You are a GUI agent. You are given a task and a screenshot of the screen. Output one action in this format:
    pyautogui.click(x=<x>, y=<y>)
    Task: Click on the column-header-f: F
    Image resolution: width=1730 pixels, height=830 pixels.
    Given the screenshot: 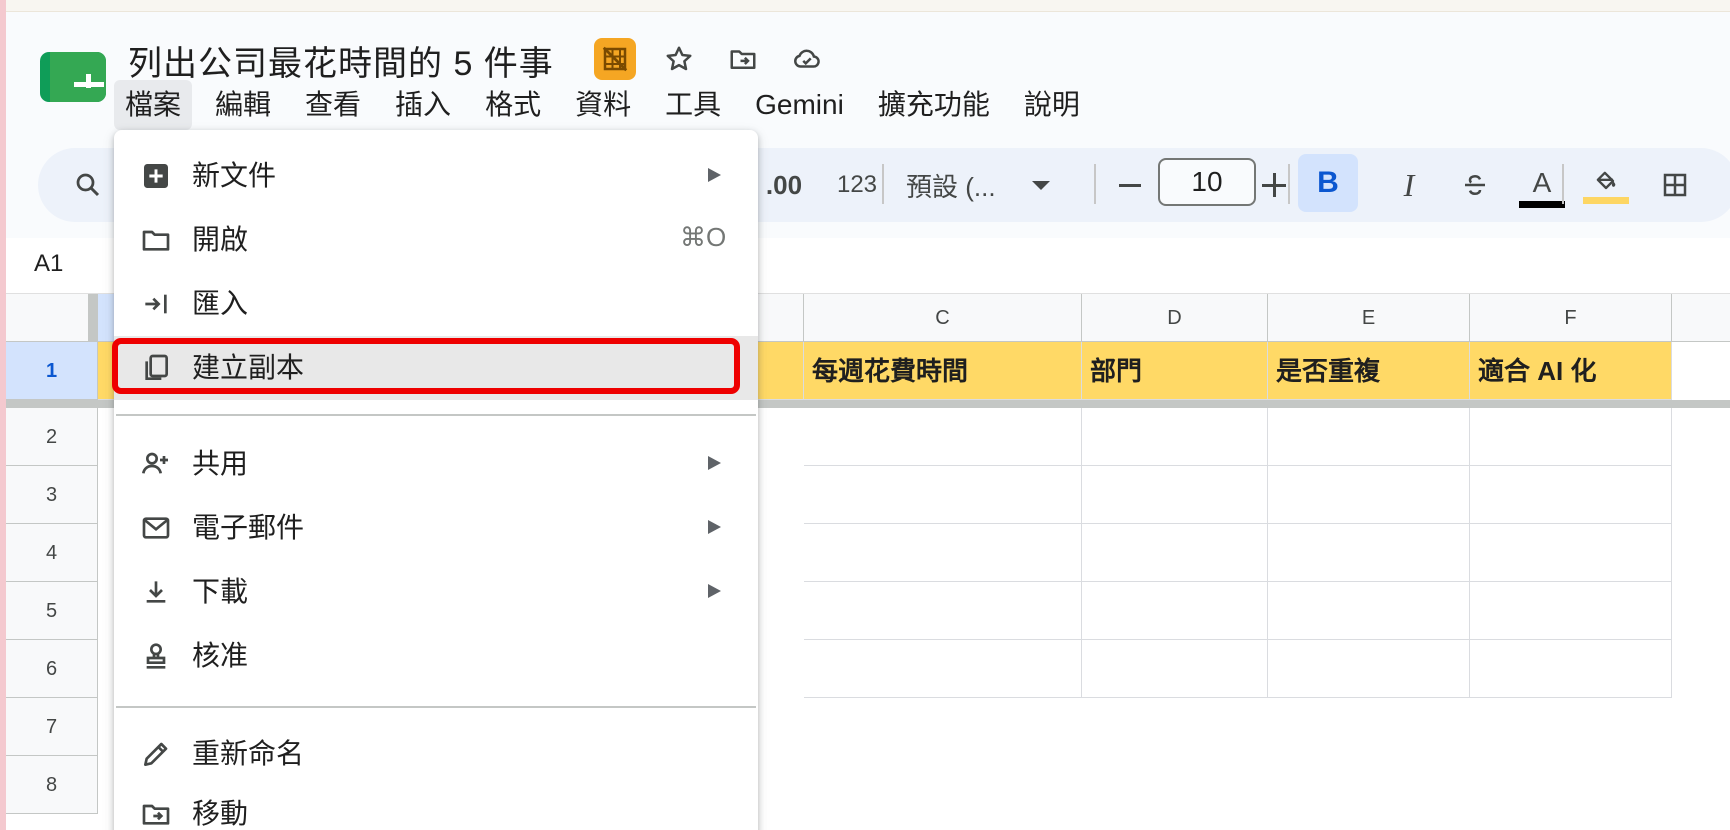 What is the action you would take?
    pyautogui.click(x=1571, y=318)
    